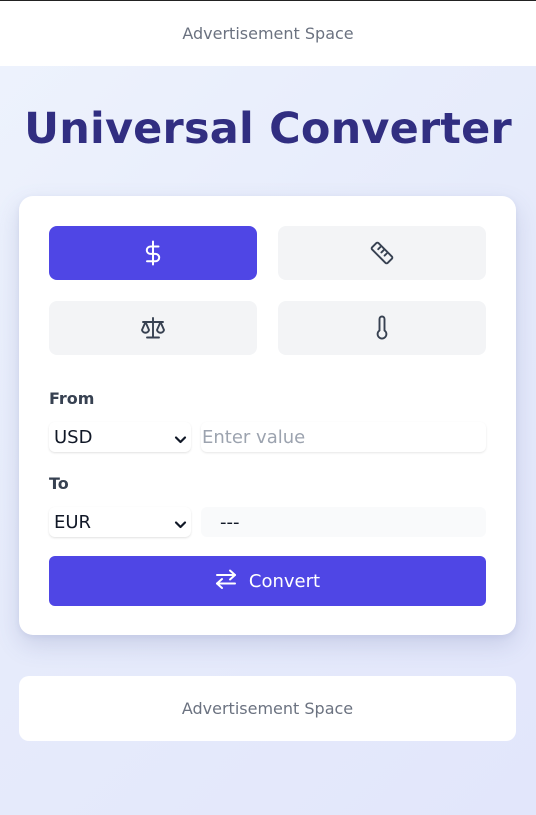  Describe the element at coordinates (230, 522) in the screenshot. I see `result-value: ---` at that location.